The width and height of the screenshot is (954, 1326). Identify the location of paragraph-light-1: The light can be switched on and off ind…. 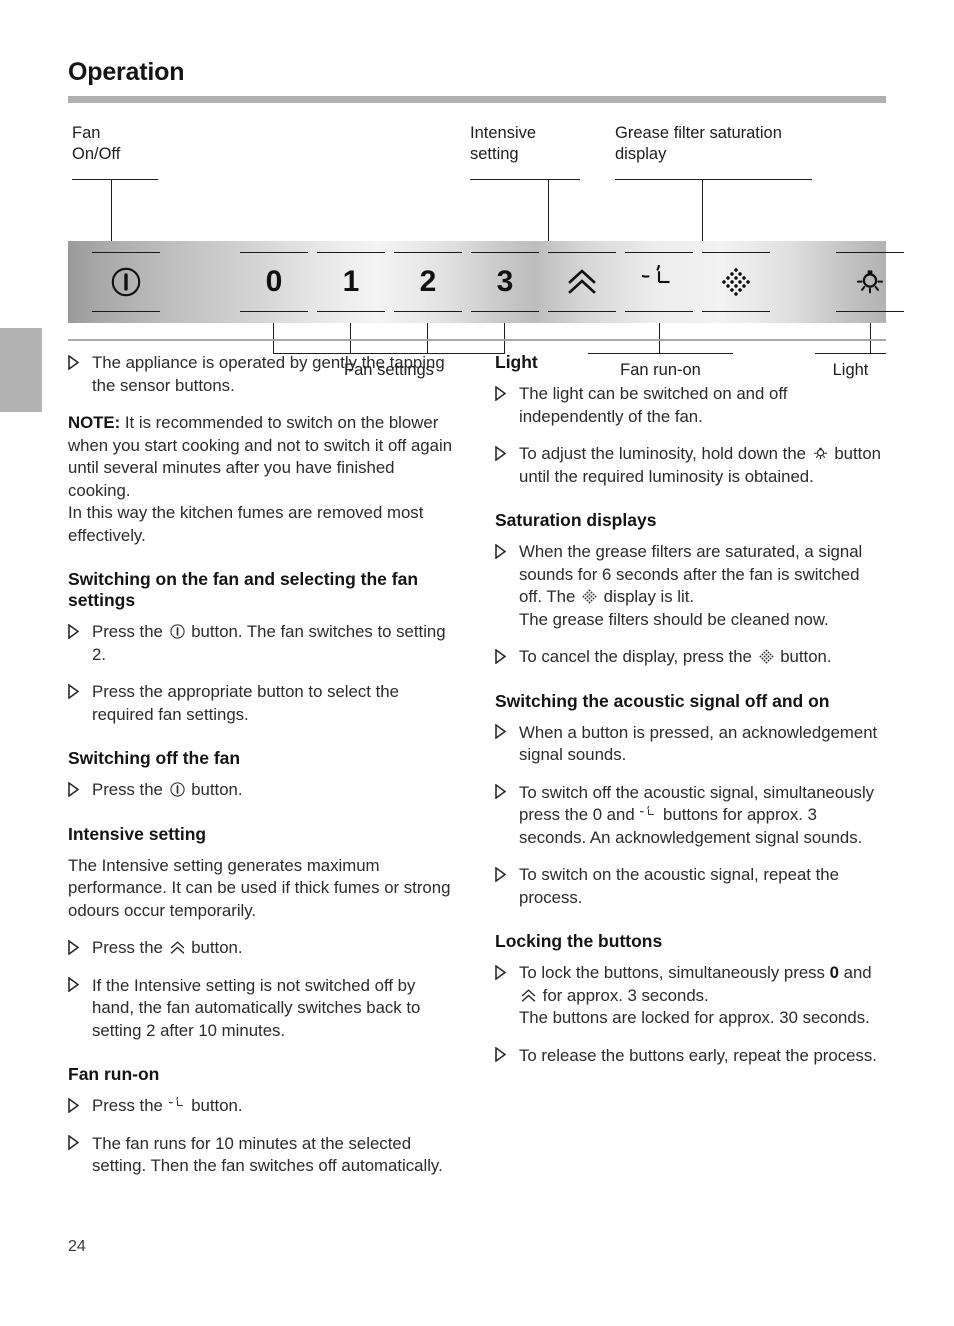
(690, 405).